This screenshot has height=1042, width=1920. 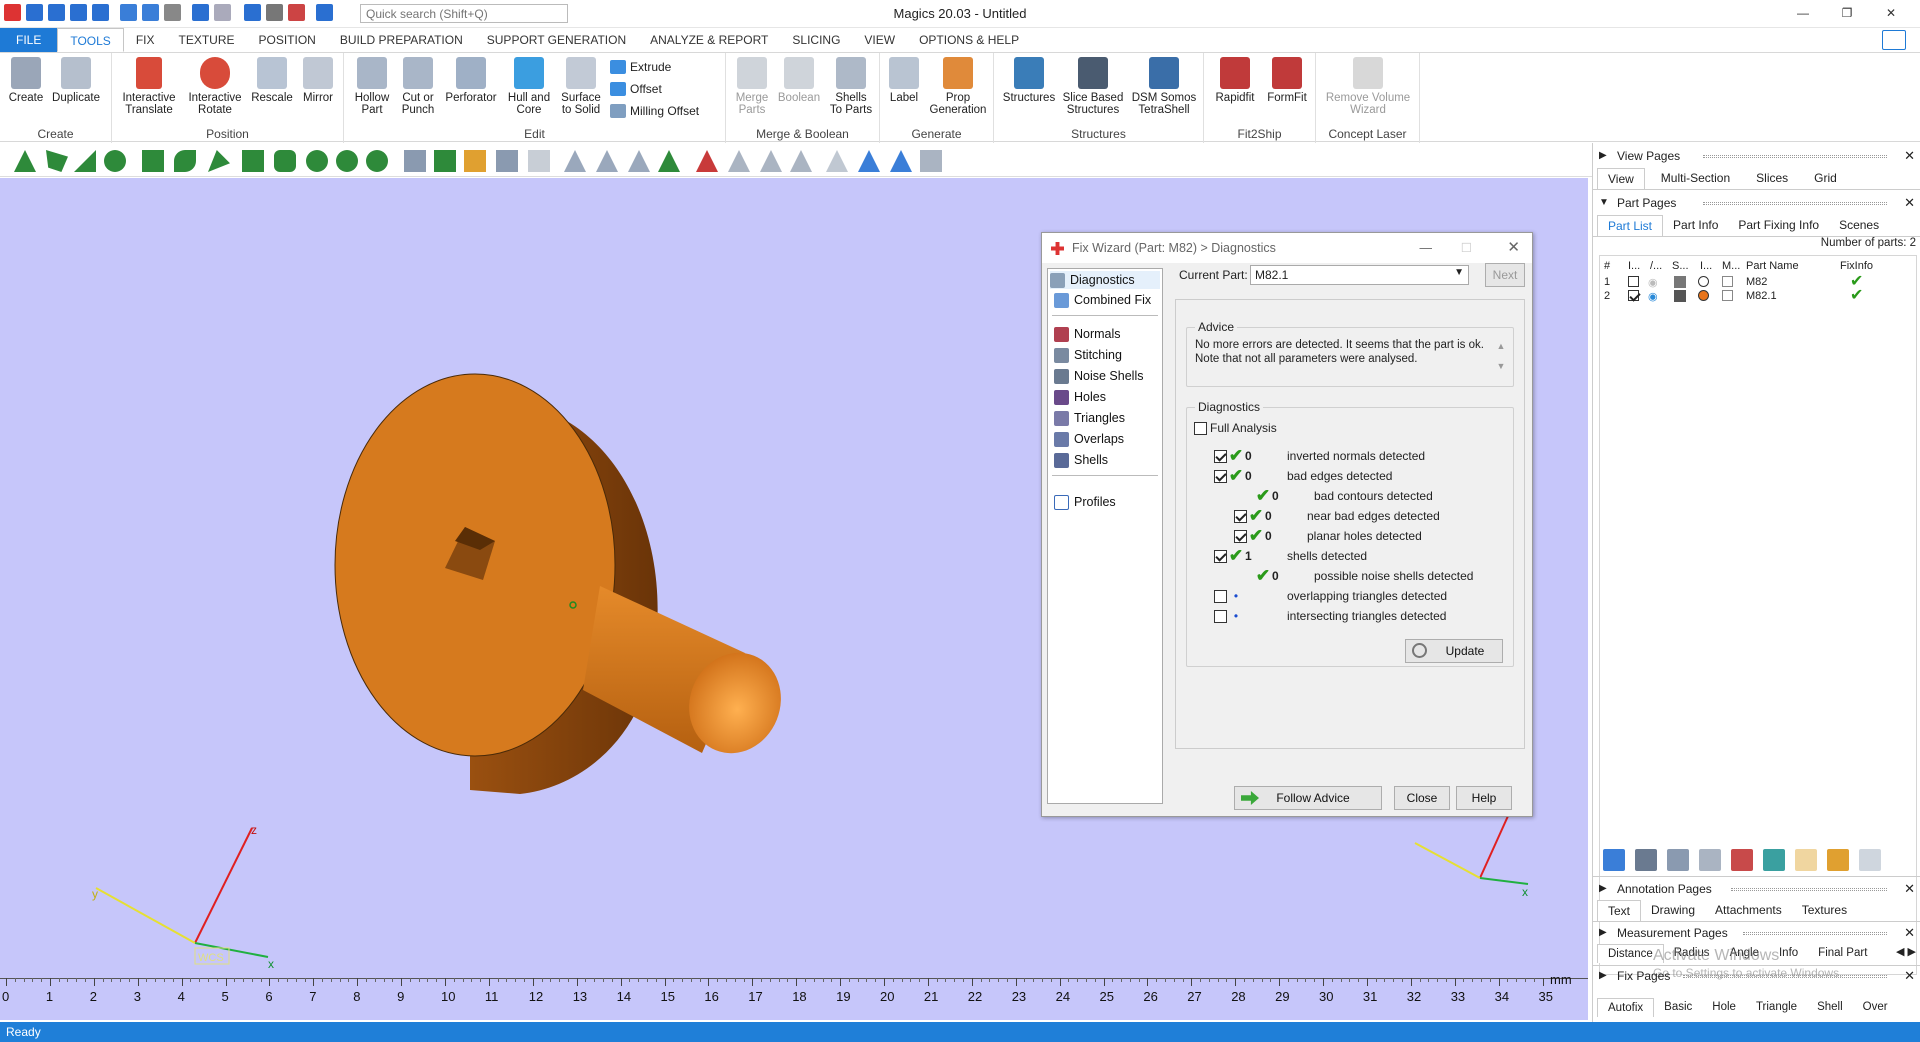 What do you see at coordinates (1080, 397) in the screenshot?
I see `nav-holes: Holes` at bounding box center [1080, 397].